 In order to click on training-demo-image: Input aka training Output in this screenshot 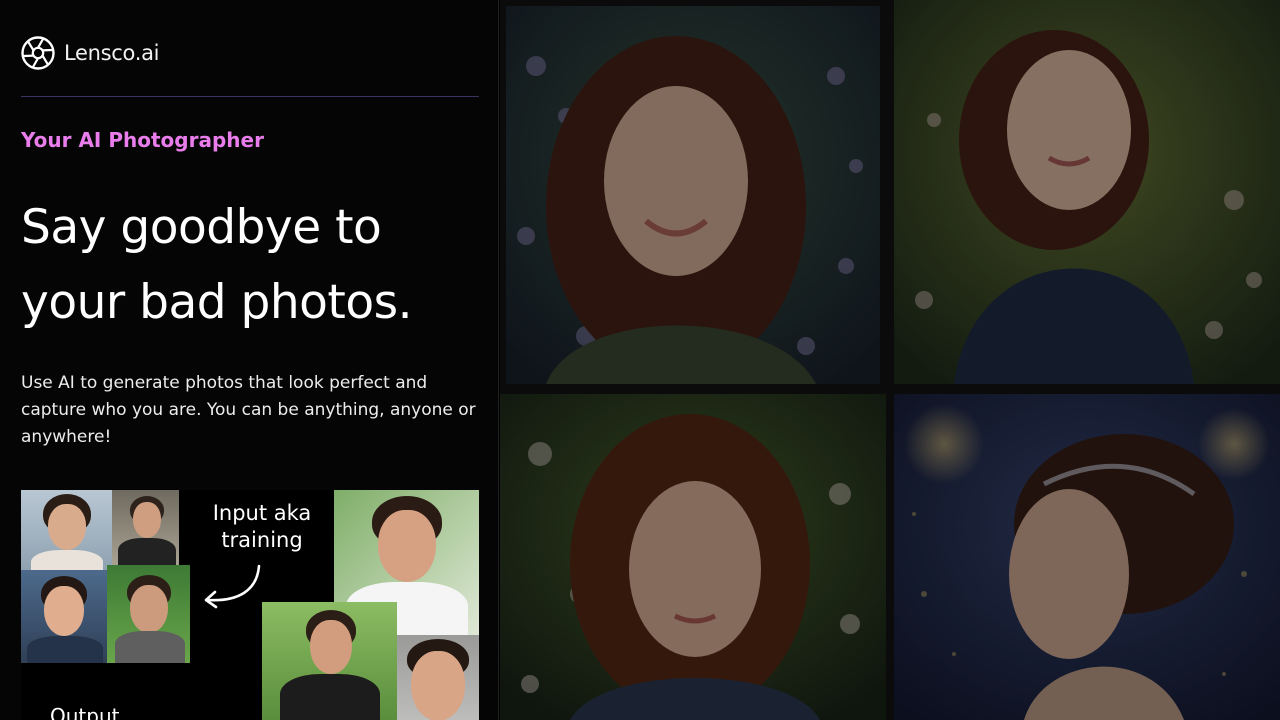, I will do `click(250, 605)`.